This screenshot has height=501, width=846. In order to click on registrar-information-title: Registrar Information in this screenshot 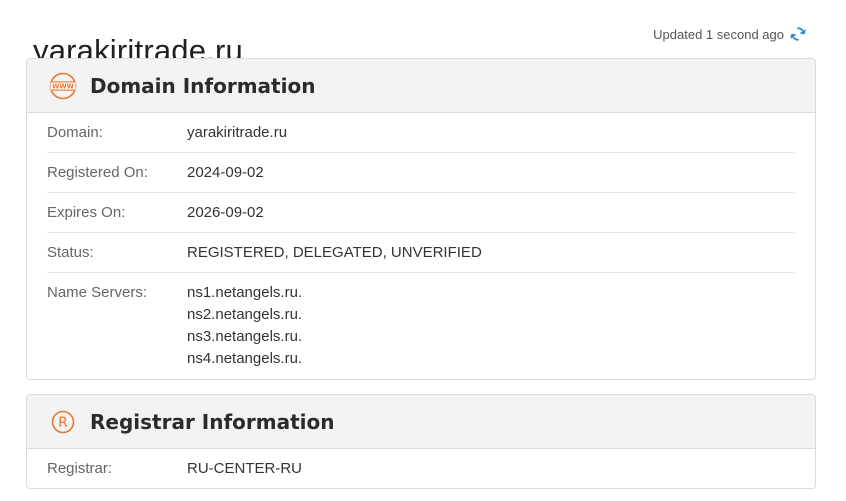, I will do `click(212, 421)`.